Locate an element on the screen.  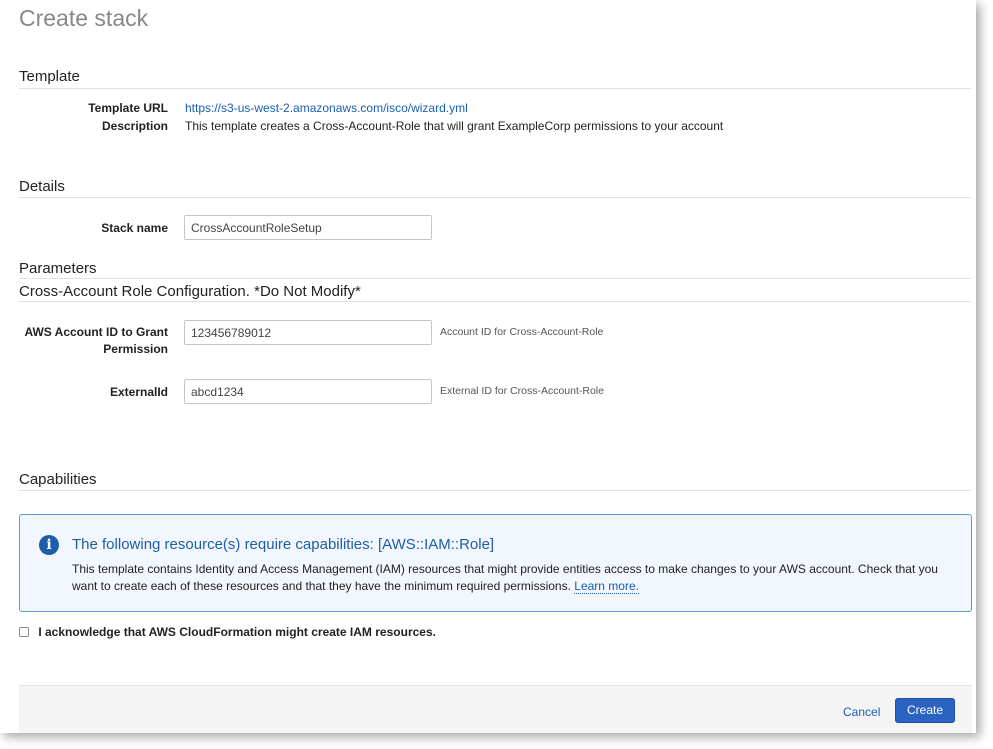
external-id-hint: External ID for Cross-Account-Role is located at coordinates (522, 391).